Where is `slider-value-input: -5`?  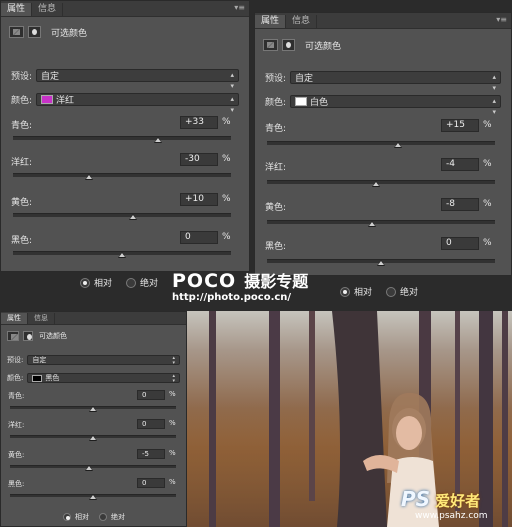 slider-value-input: -5 is located at coordinates (151, 454).